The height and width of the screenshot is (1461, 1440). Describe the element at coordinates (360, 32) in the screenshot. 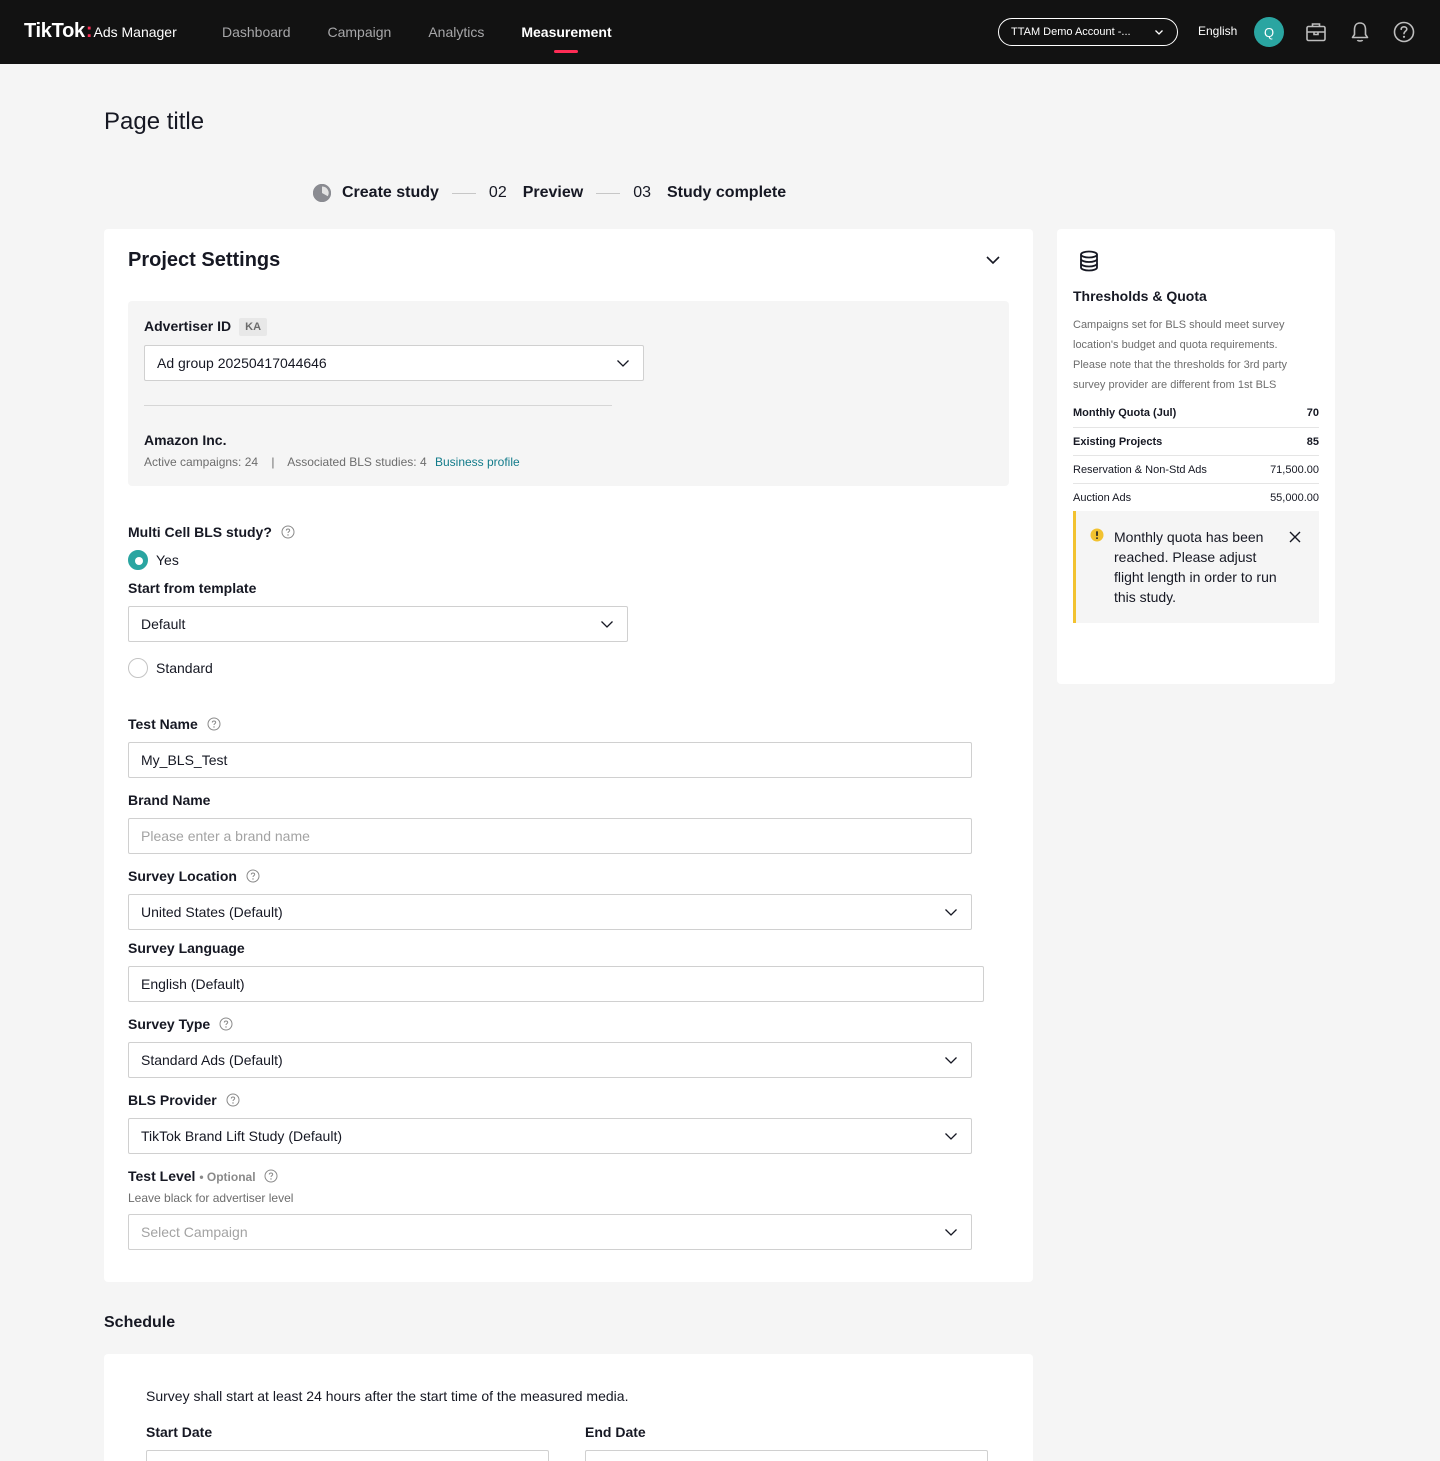

I see `nav-item-campaign: Campaign` at that location.